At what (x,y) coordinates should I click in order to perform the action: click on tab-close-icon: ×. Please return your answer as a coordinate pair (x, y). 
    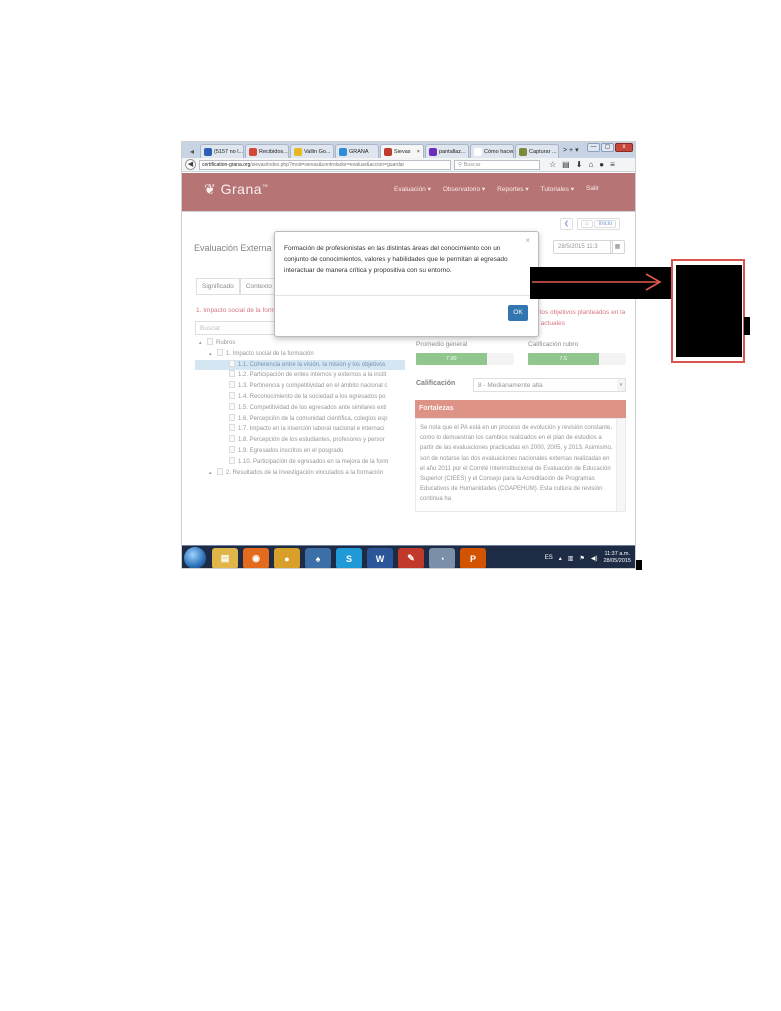
    Looking at the image, I should click on (418, 152).